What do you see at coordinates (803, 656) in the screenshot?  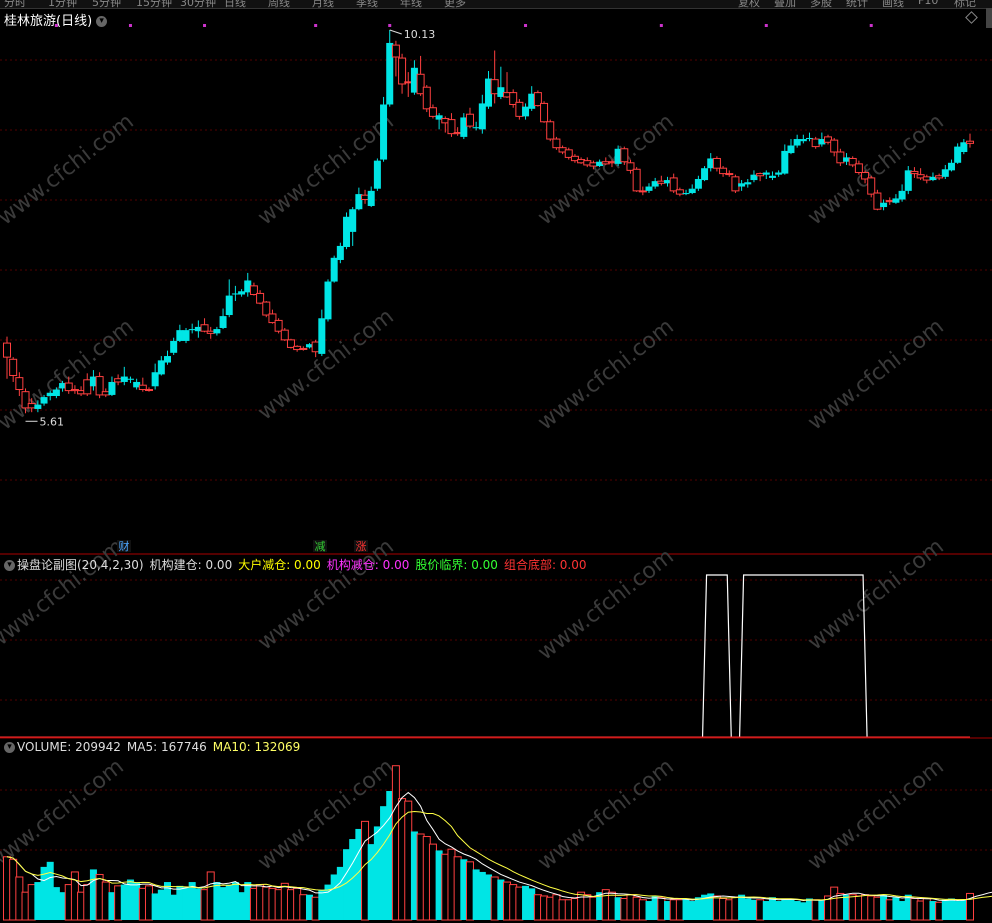 I see `indicator-white-pulse` at bounding box center [803, 656].